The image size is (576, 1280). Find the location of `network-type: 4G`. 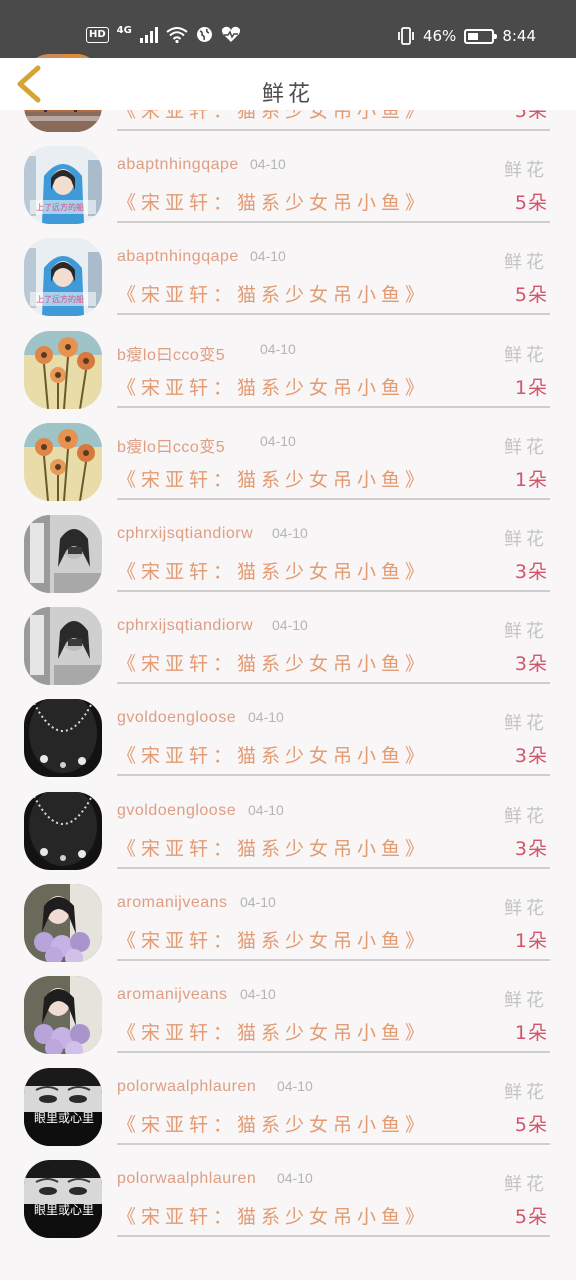

network-type: 4G is located at coordinates (124, 30).